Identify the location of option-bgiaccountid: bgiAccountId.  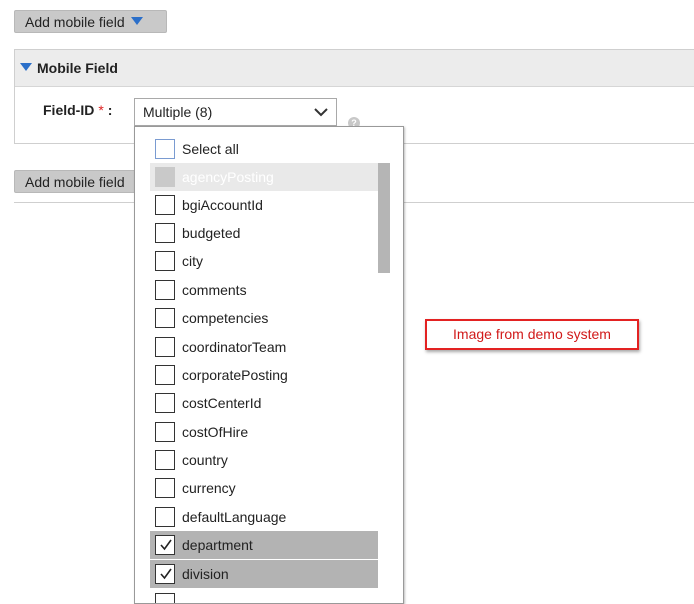
(264, 205).